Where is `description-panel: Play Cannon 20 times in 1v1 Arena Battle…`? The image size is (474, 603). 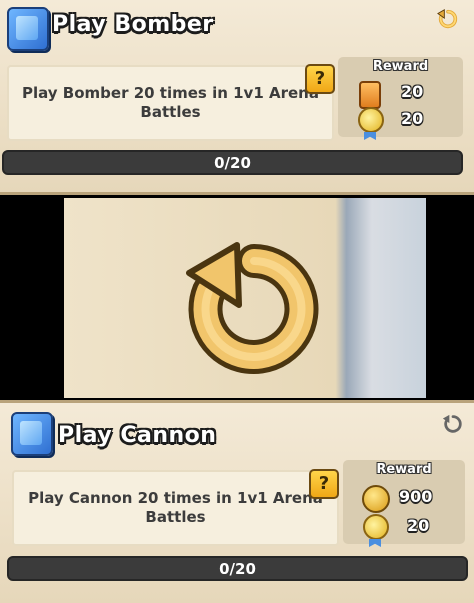 description-panel: Play Cannon 20 times in 1v1 Arena Battle… is located at coordinates (175, 508).